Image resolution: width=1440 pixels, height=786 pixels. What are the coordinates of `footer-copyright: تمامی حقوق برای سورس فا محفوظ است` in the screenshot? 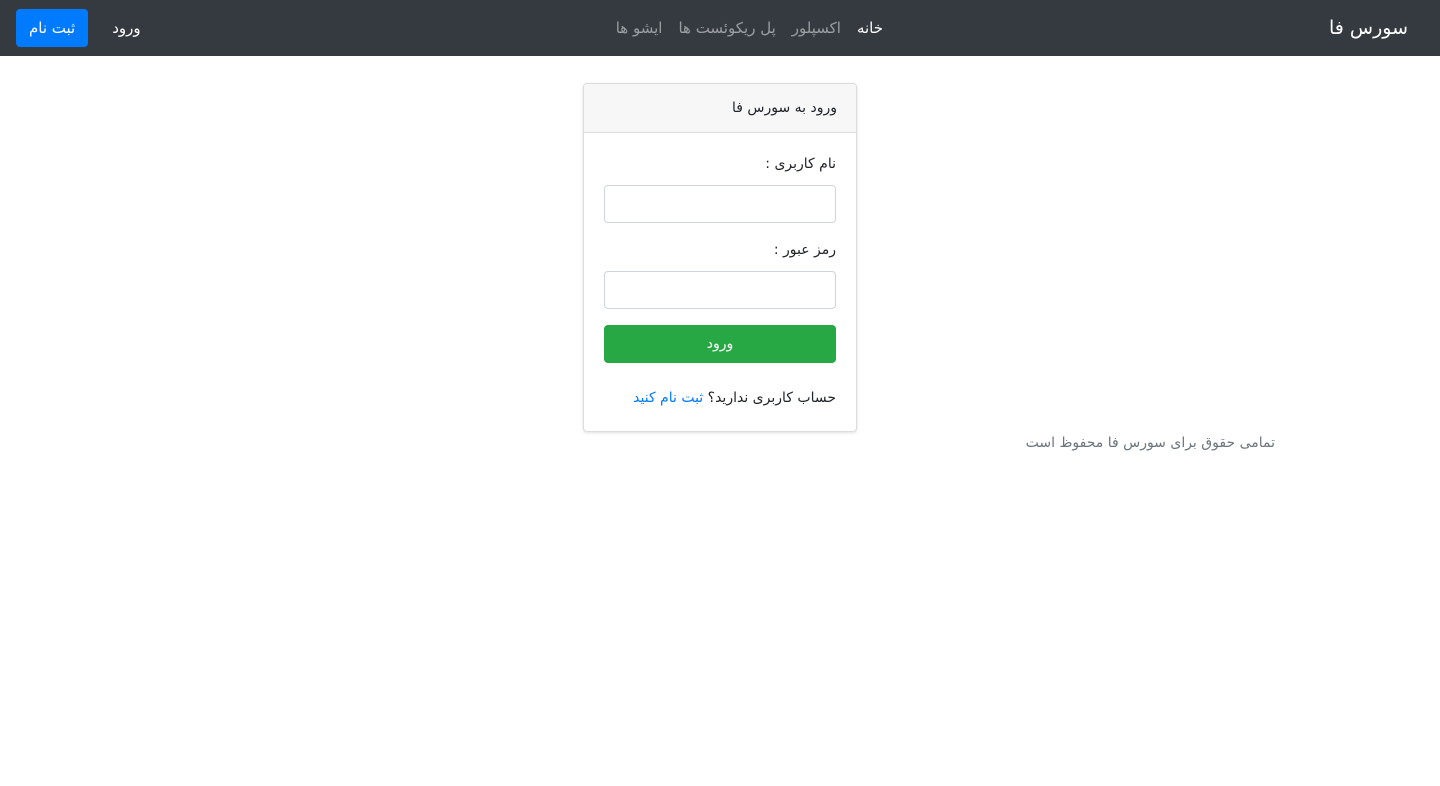 It's located at (1150, 443).